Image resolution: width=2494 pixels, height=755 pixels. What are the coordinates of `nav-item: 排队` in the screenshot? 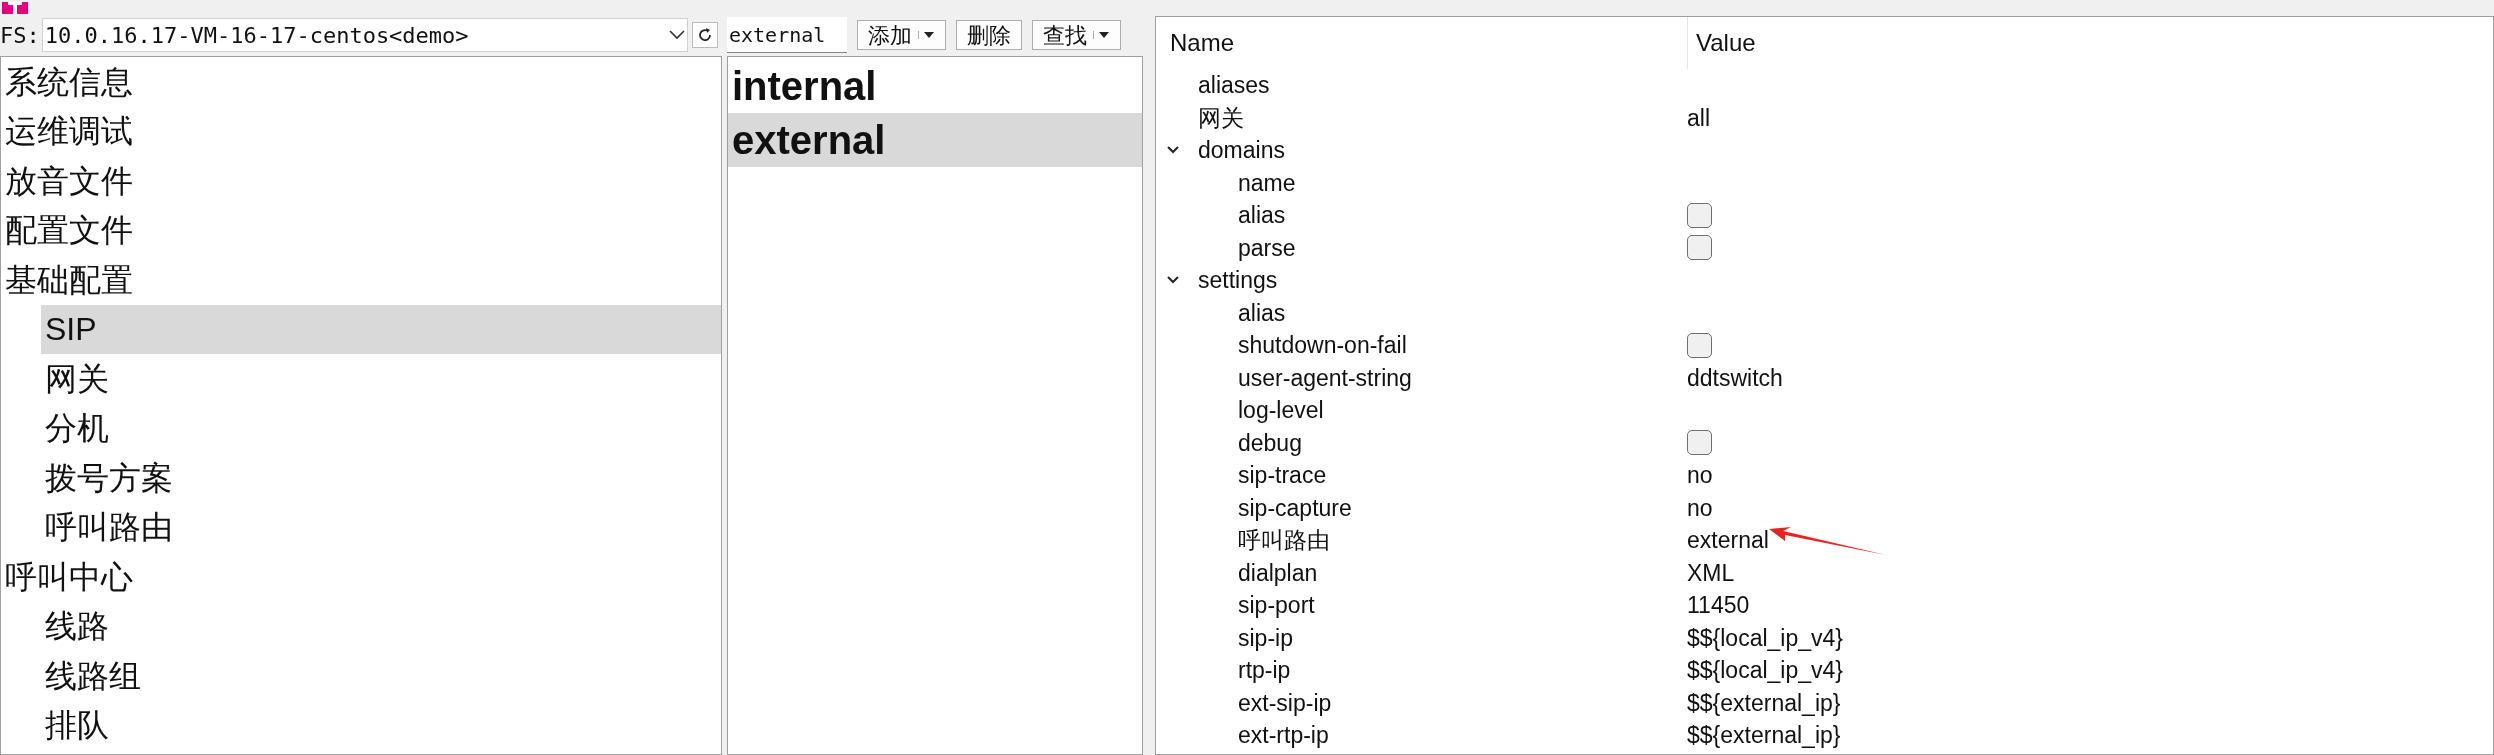 It's located at (381, 725).